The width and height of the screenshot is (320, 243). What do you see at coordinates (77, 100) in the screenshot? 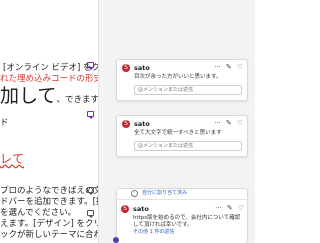
I see `doc-text-line: 、できます。` at bounding box center [77, 100].